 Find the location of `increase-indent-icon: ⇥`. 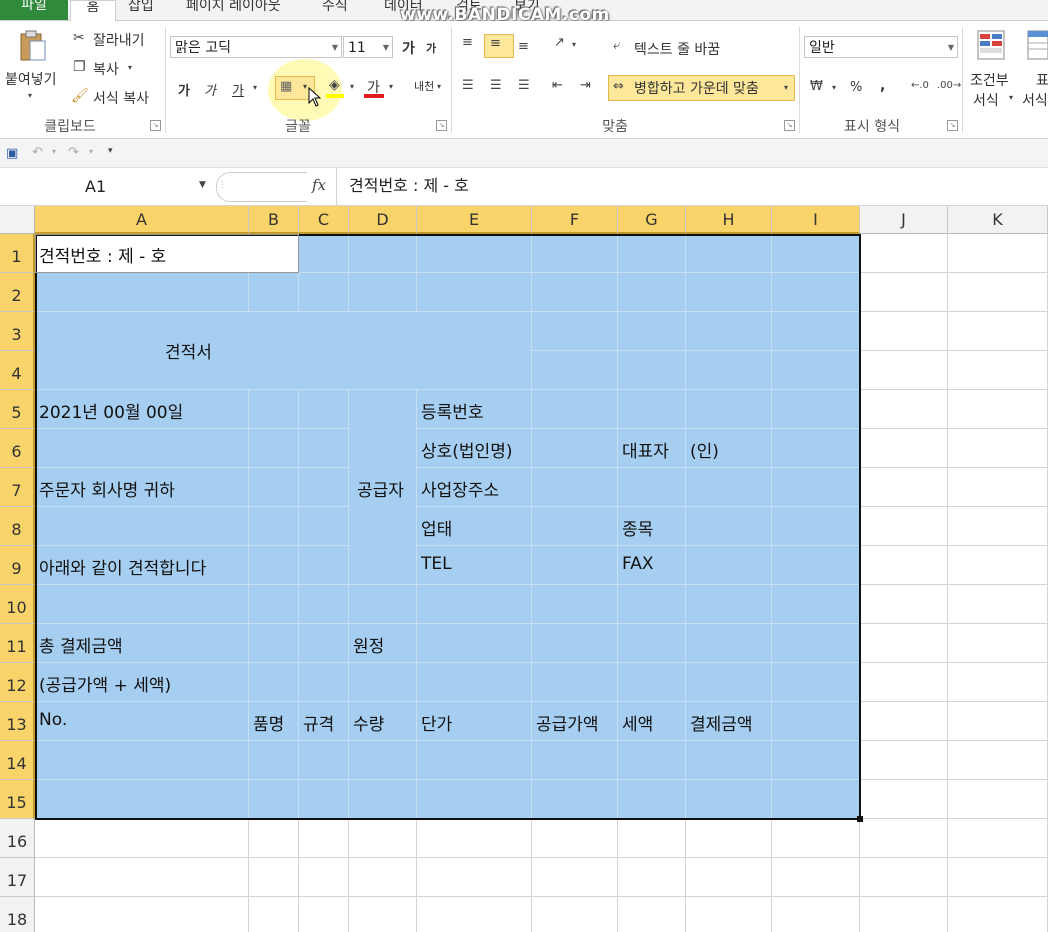

increase-indent-icon: ⇥ is located at coordinates (585, 85).